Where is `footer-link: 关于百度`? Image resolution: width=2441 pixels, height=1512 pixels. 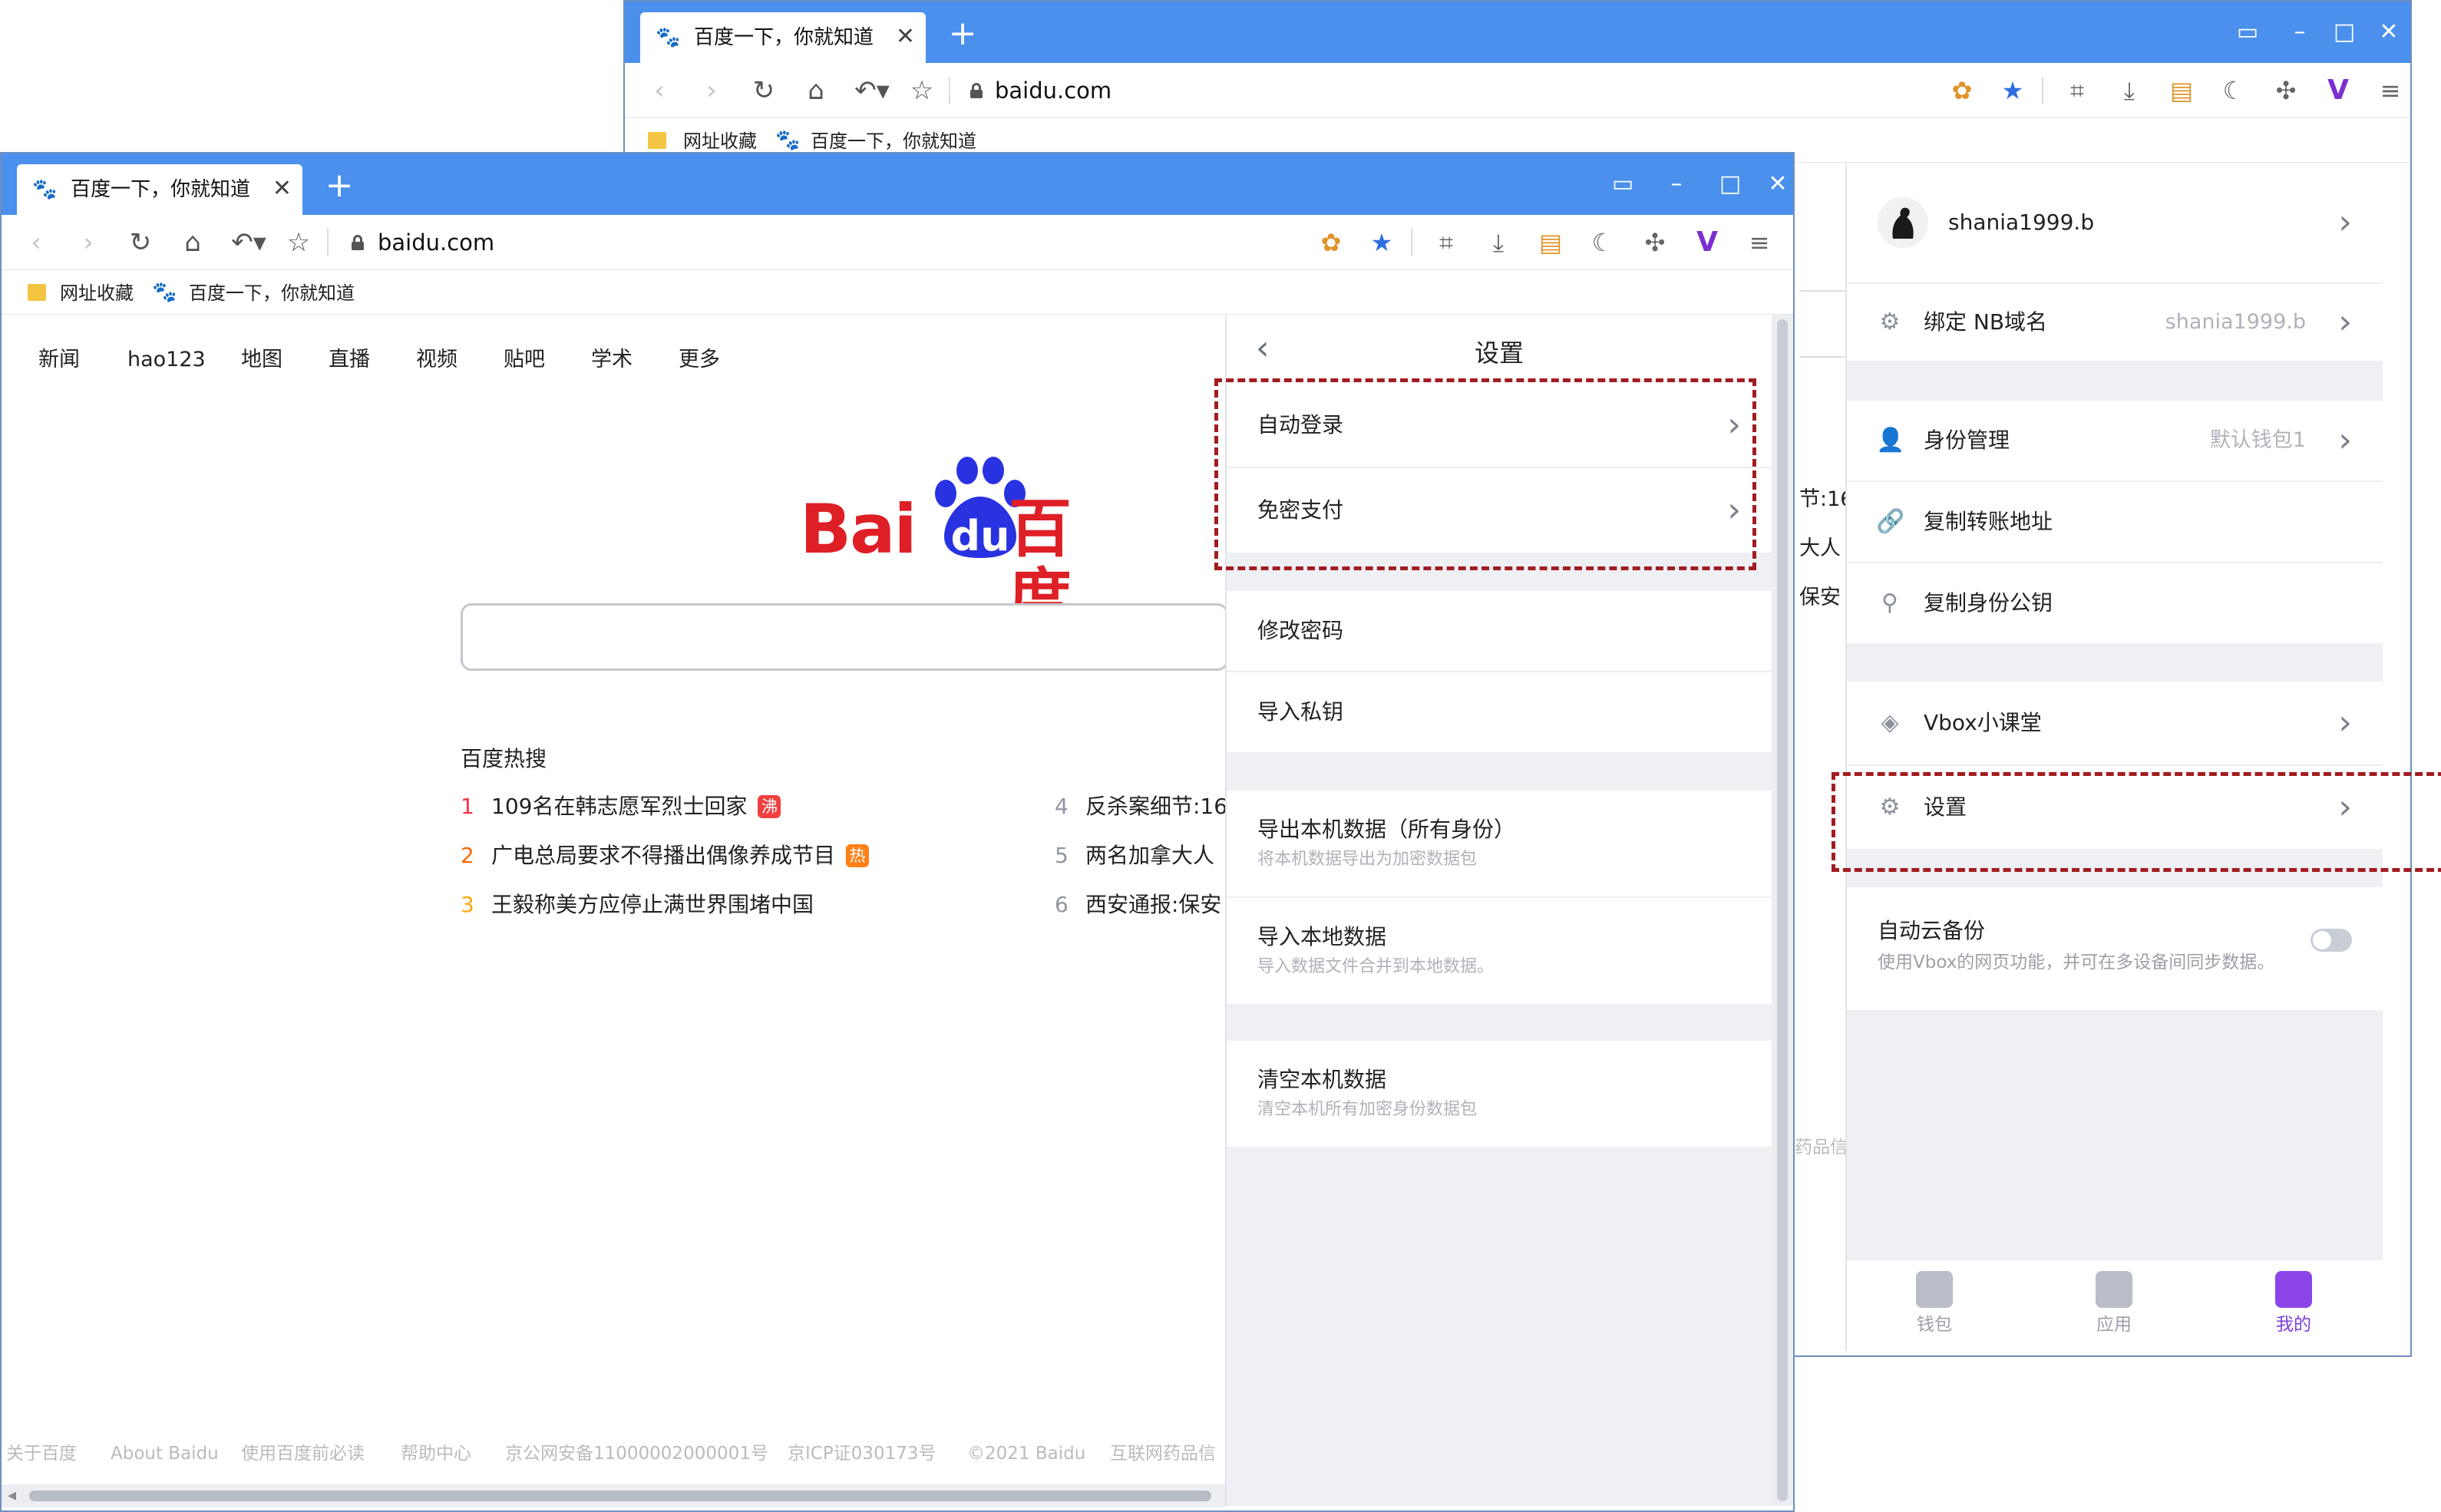
footer-link: 关于百度 is located at coordinates (41, 1454).